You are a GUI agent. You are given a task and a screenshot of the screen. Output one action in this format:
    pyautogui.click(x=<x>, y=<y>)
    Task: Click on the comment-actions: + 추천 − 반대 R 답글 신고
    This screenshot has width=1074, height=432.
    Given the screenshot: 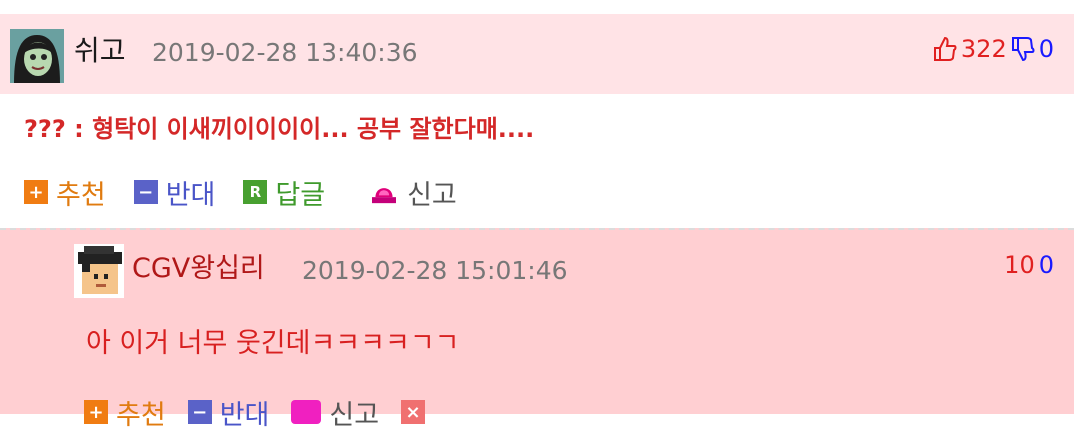 What is the action you would take?
    pyautogui.click(x=254, y=192)
    